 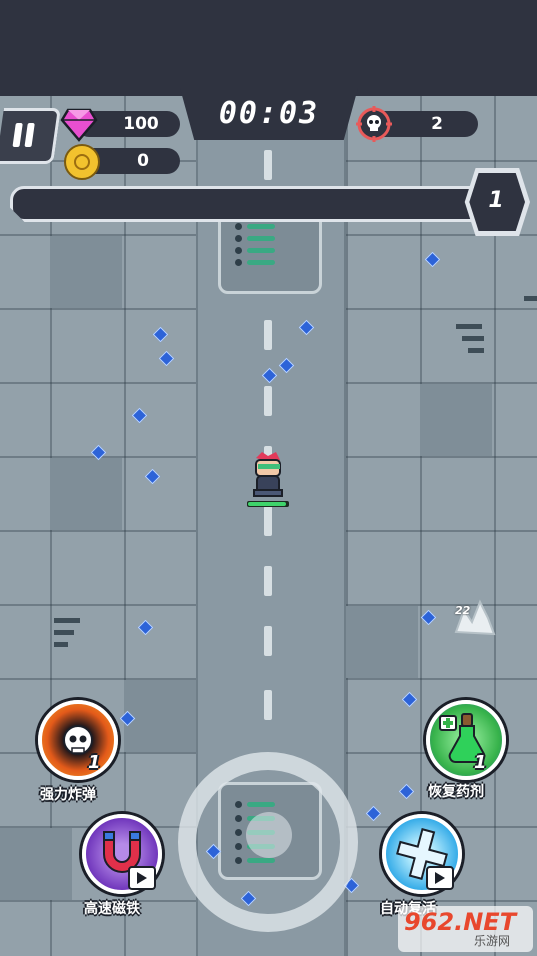 What do you see at coordinates (269, 835) in the screenshot?
I see `joystick-knob` at bounding box center [269, 835].